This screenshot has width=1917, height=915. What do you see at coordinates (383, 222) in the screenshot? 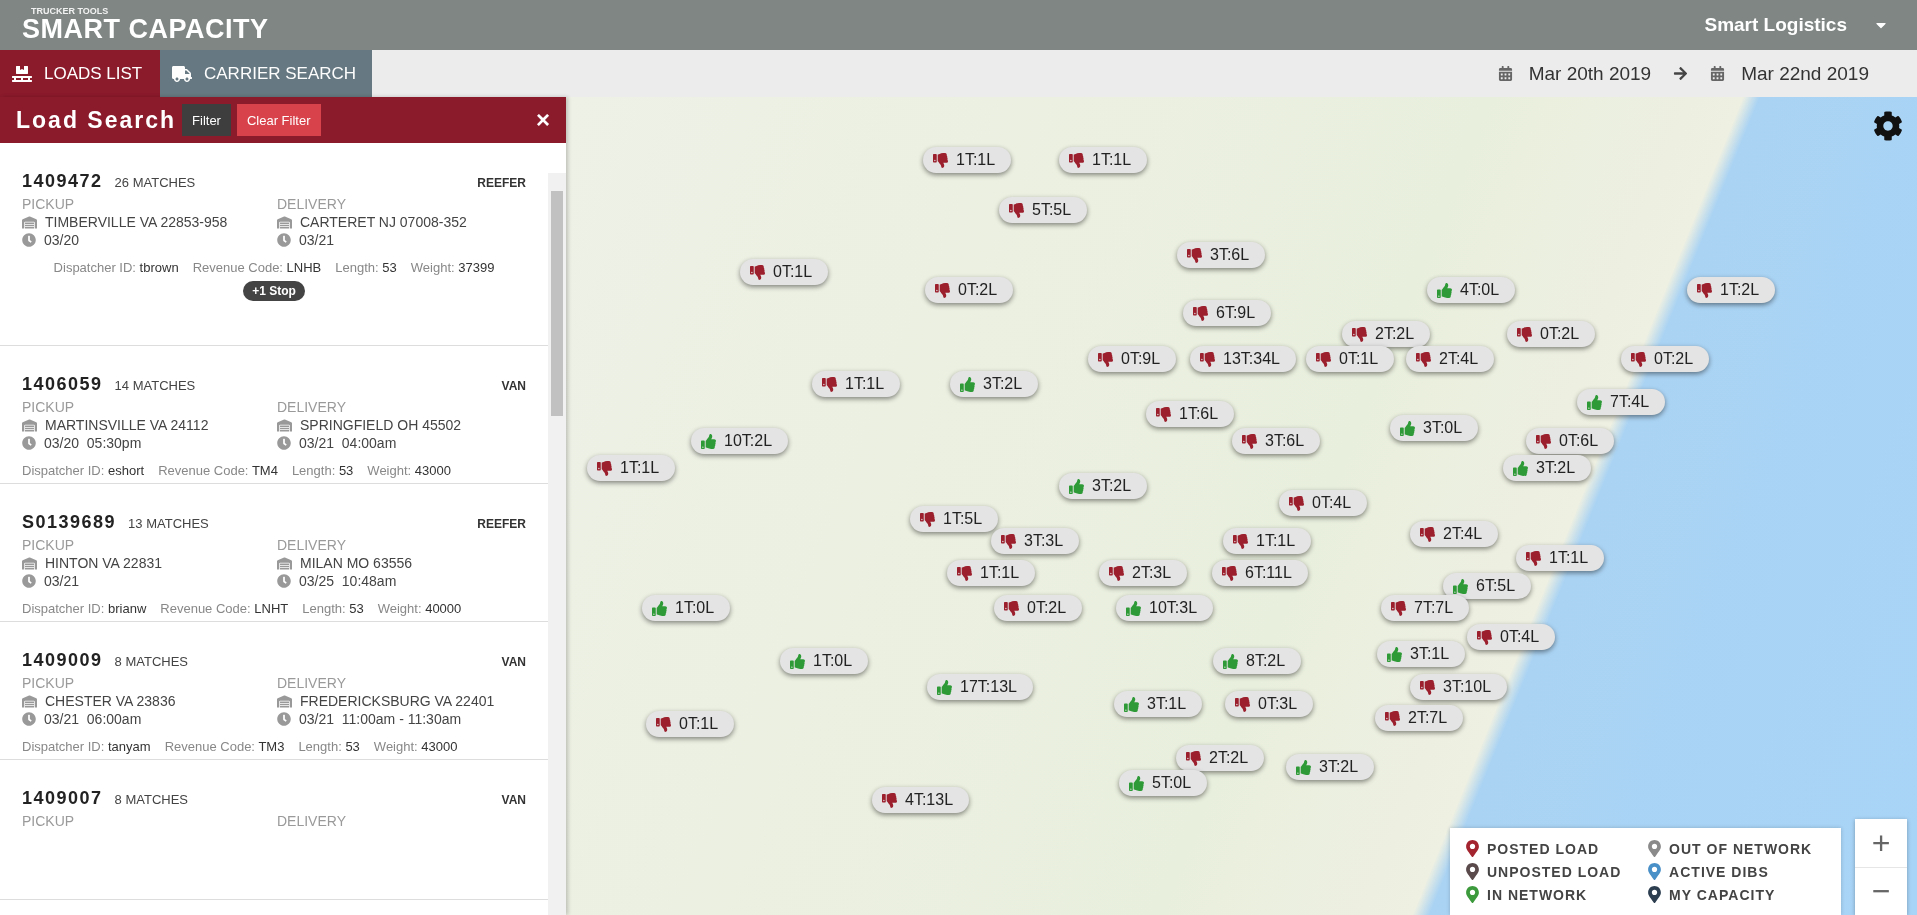
I see `delivery-location: CARTERET NJ 07008-352` at bounding box center [383, 222].